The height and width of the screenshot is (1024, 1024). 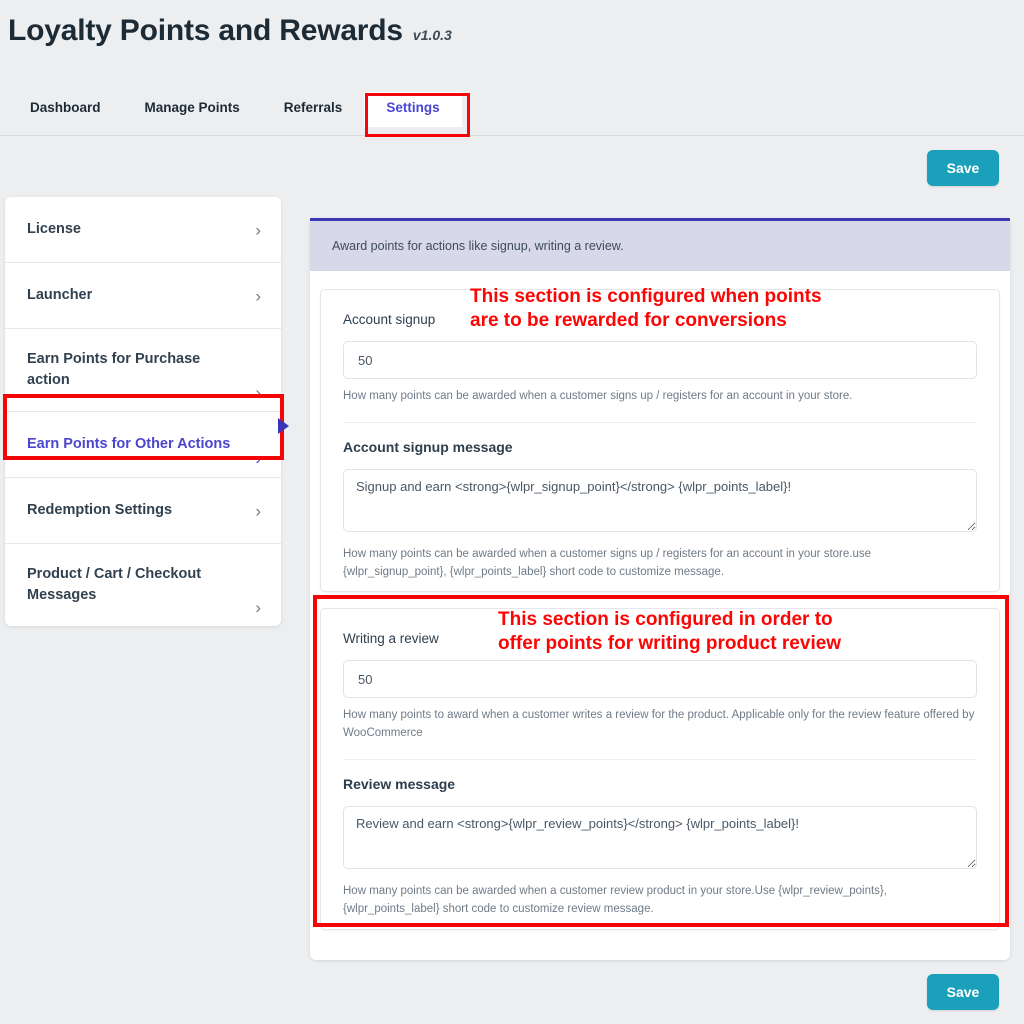 I want to click on sidebar-item-license: License ›, so click(x=143, y=230).